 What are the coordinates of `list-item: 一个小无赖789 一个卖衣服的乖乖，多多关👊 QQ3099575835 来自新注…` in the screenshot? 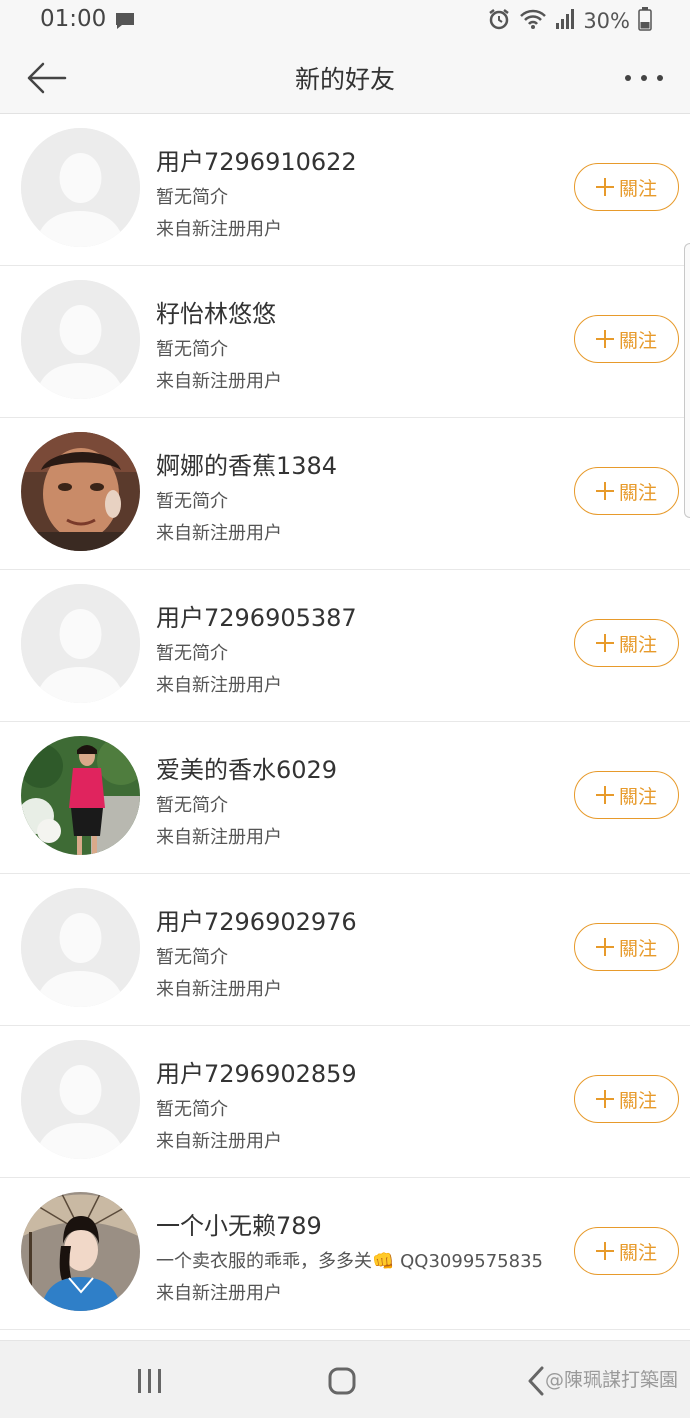 It's located at (345, 1254).